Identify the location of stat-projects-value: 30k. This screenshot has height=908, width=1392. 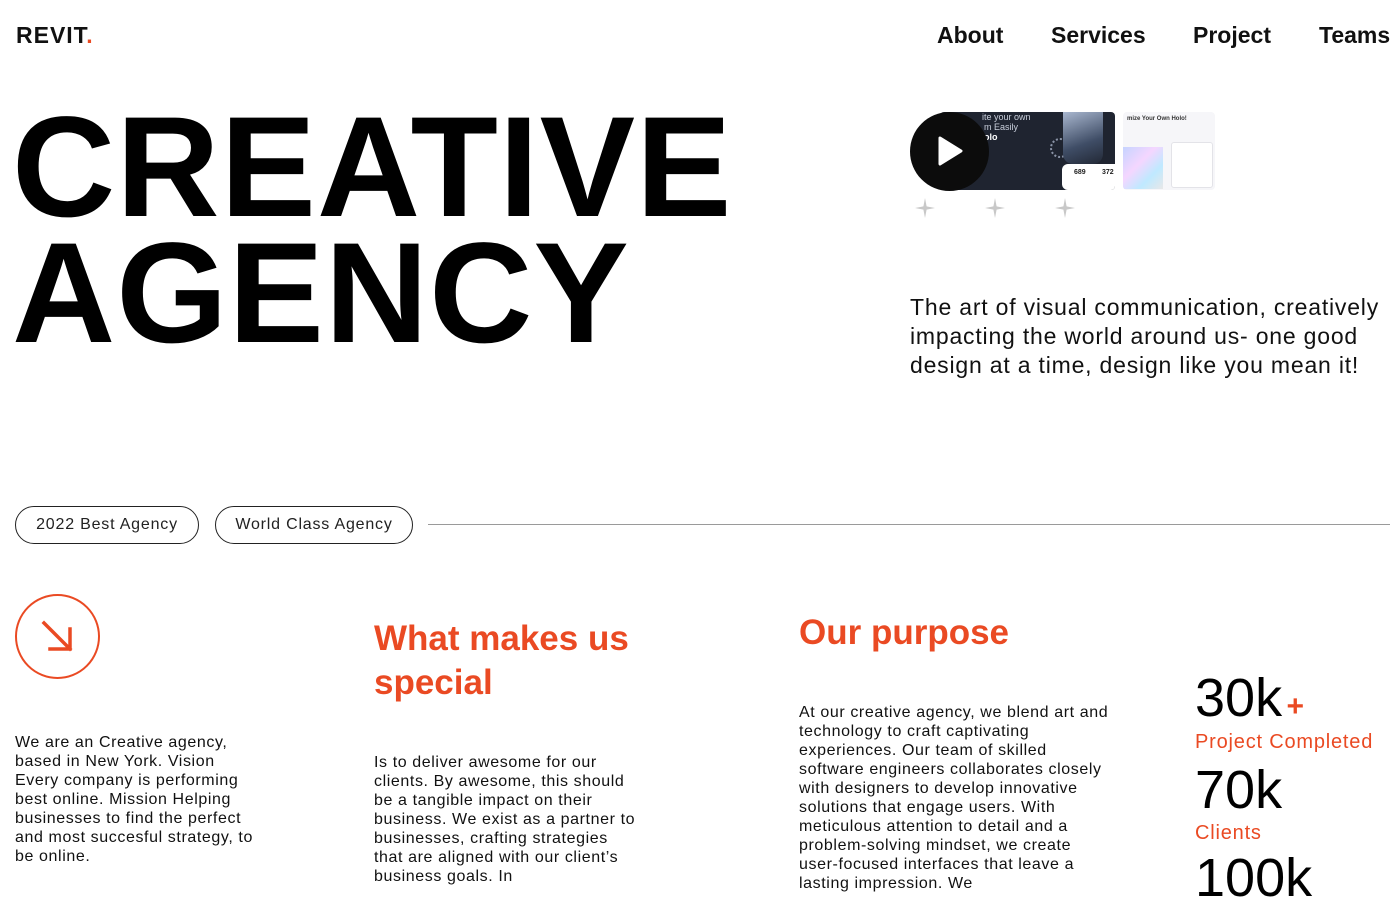
(1239, 698).